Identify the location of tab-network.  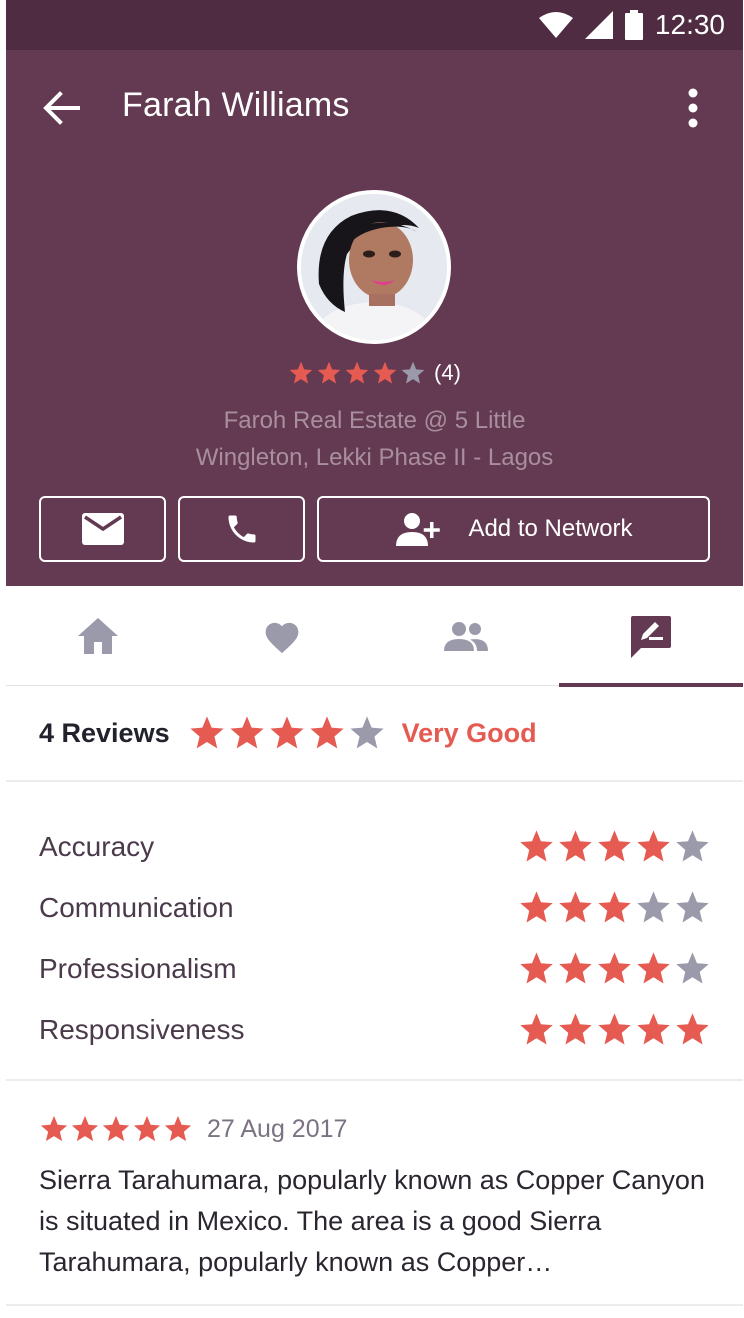
(466, 636).